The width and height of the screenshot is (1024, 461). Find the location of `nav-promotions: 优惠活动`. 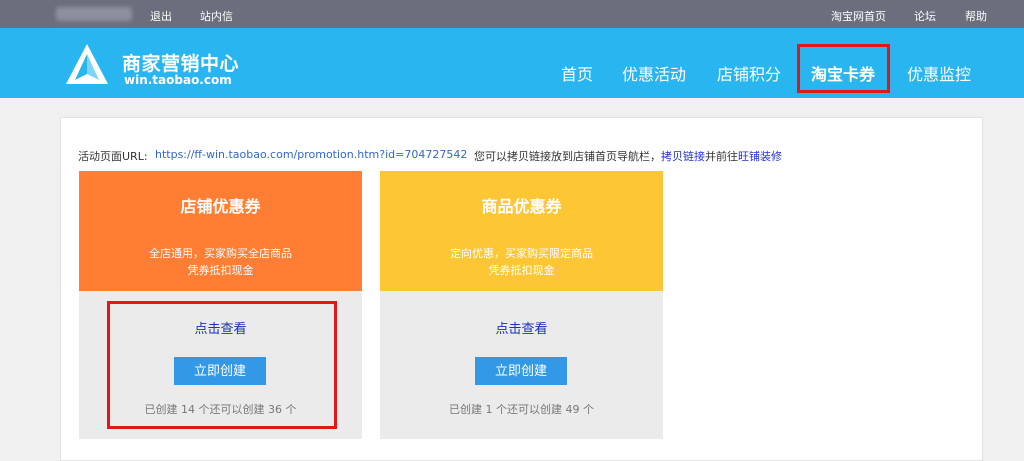

nav-promotions: 优惠活动 is located at coordinates (654, 73).